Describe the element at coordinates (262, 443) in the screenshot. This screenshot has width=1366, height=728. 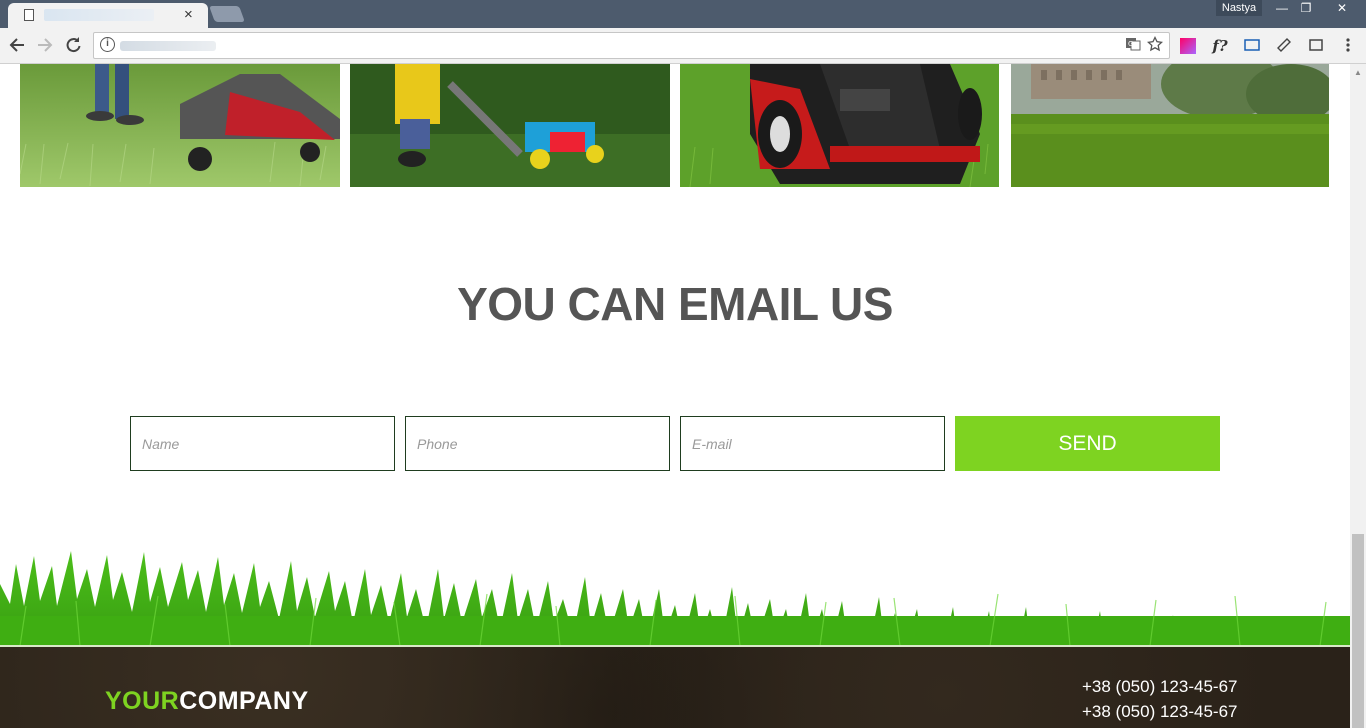
I see `name-input` at that location.